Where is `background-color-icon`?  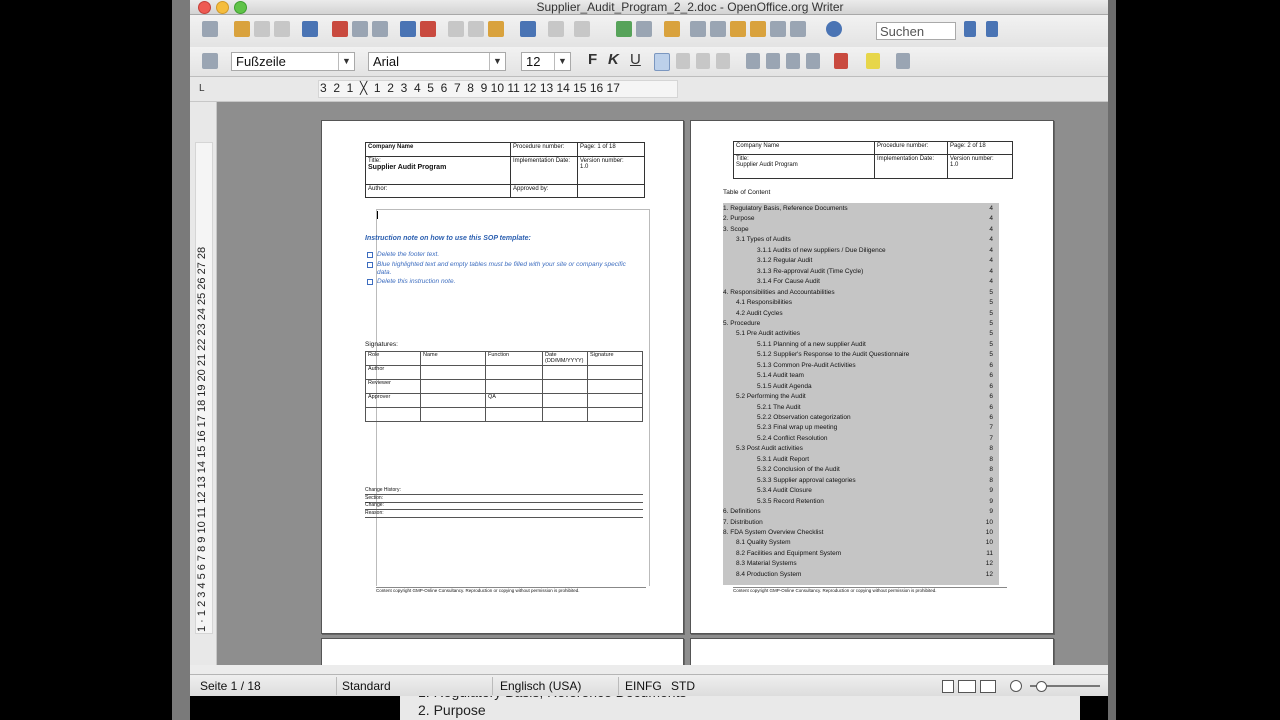 background-color-icon is located at coordinates (903, 61).